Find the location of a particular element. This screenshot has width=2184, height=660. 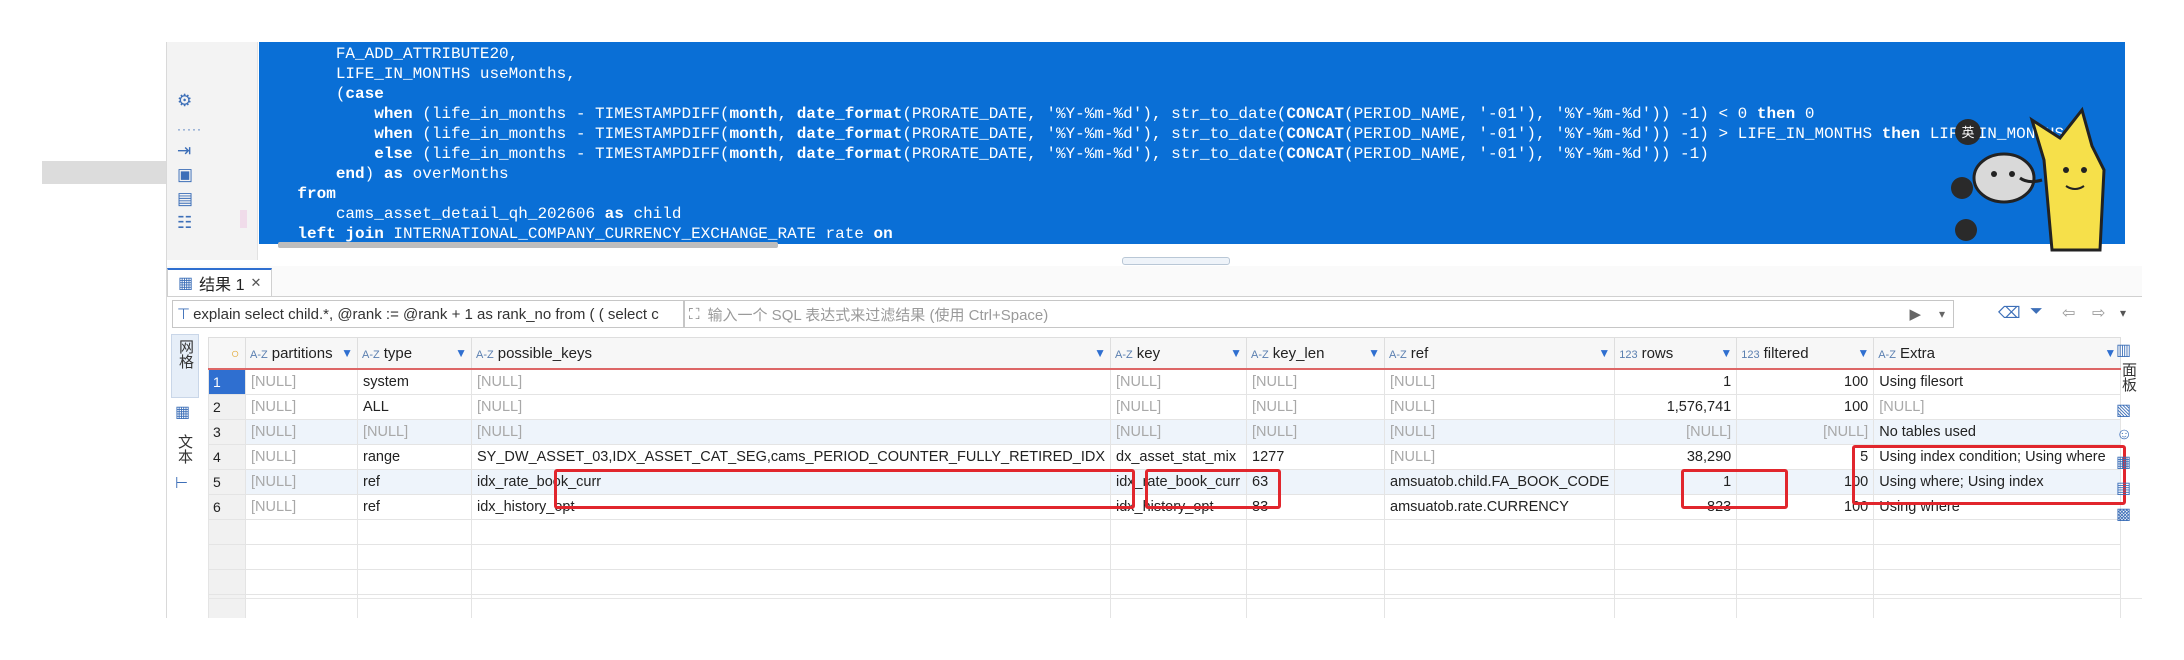

column-header-key: A-Z key ▼ is located at coordinates (1178, 353).